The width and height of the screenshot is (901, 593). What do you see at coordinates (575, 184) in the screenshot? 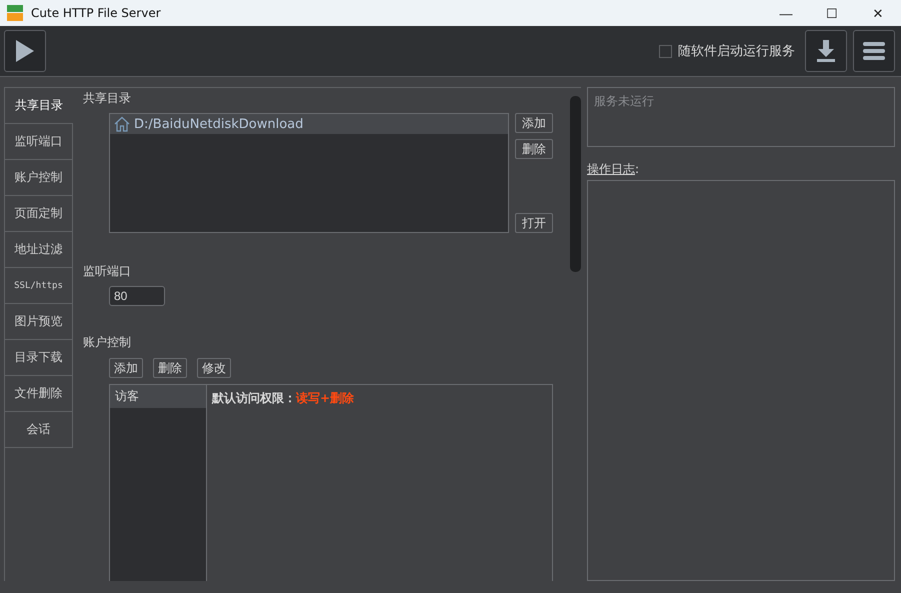
I see `scrollbar-thumb` at bounding box center [575, 184].